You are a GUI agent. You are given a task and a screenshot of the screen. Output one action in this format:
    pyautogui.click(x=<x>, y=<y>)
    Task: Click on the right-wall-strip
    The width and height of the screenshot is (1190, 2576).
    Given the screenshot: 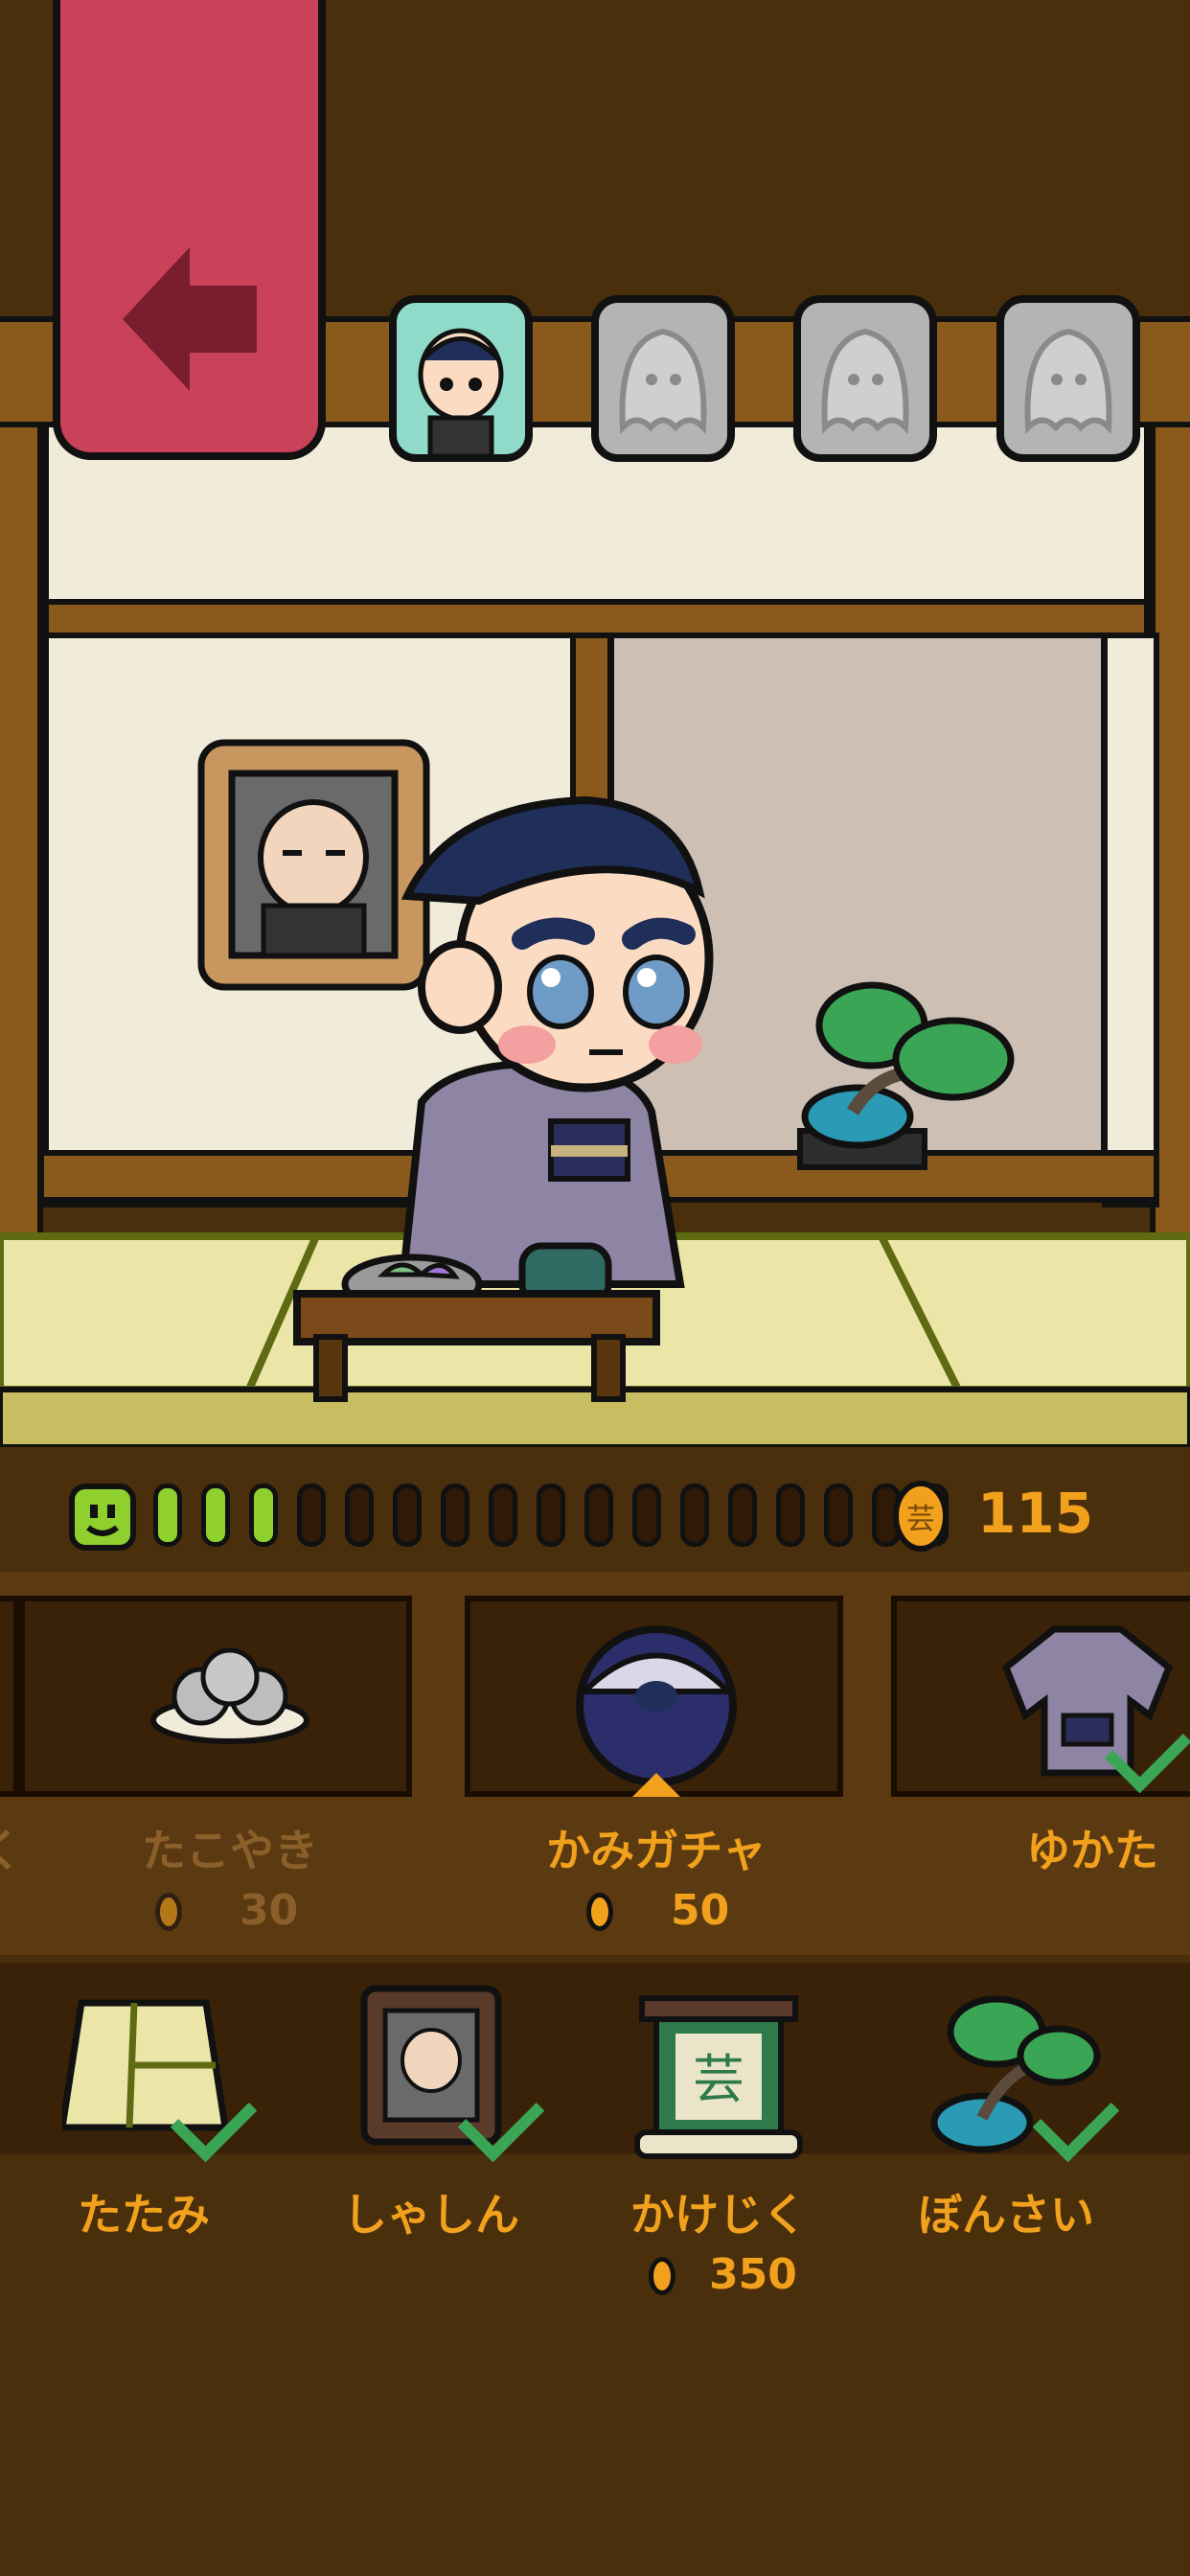 What is the action you would take?
    pyautogui.click(x=1131, y=920)
    